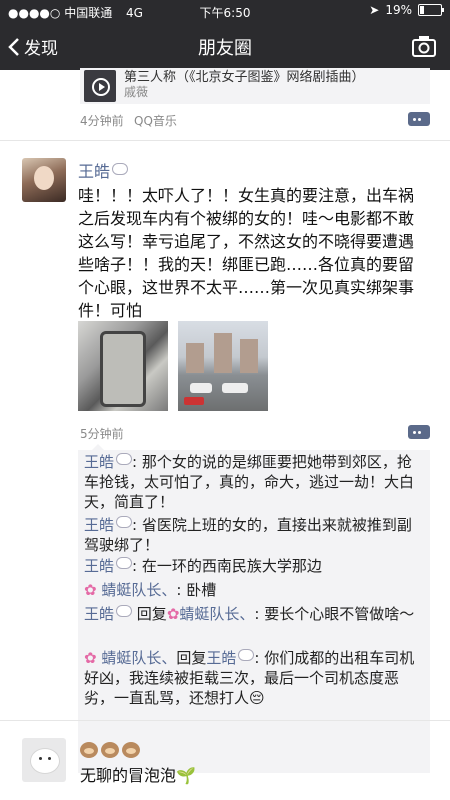  Describe the element at coordinates (244, 77) in the screenshot. I see `music-title: 第三人称（《北京女子图鉴》网络剧插曲）` at that location.